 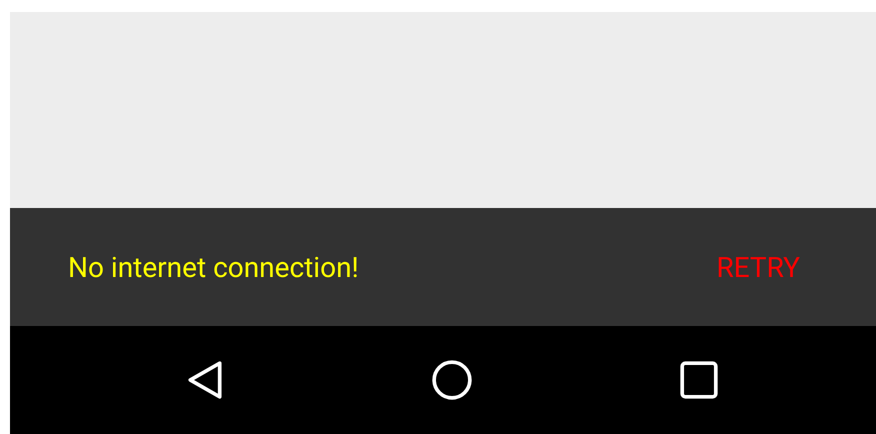 I want to click on home-icon, so click(x=452, y=380).